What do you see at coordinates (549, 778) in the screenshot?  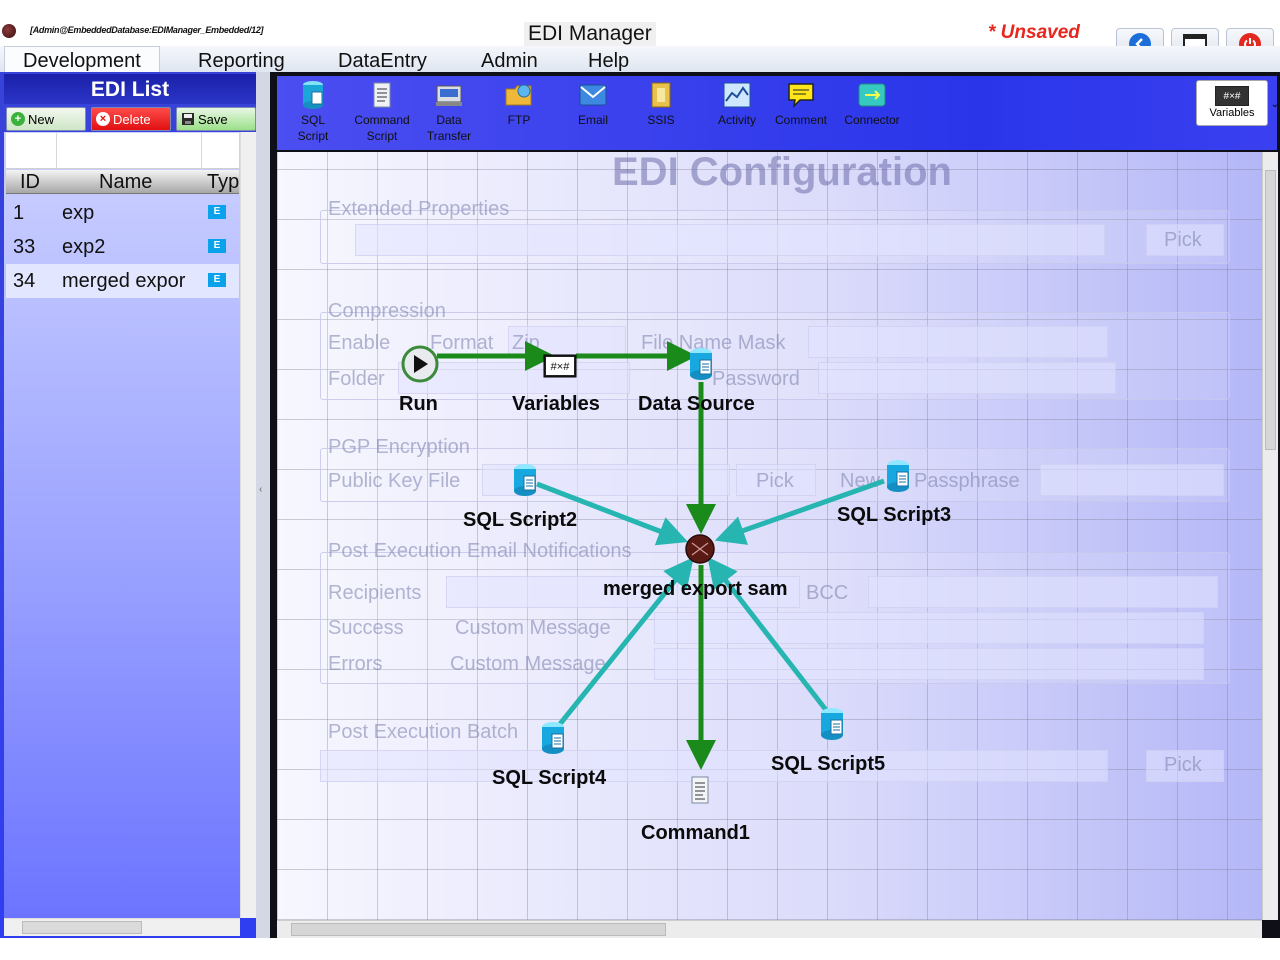 I see `node-label-sql-script4: SQL Script4` at bounding box center [549, 778].